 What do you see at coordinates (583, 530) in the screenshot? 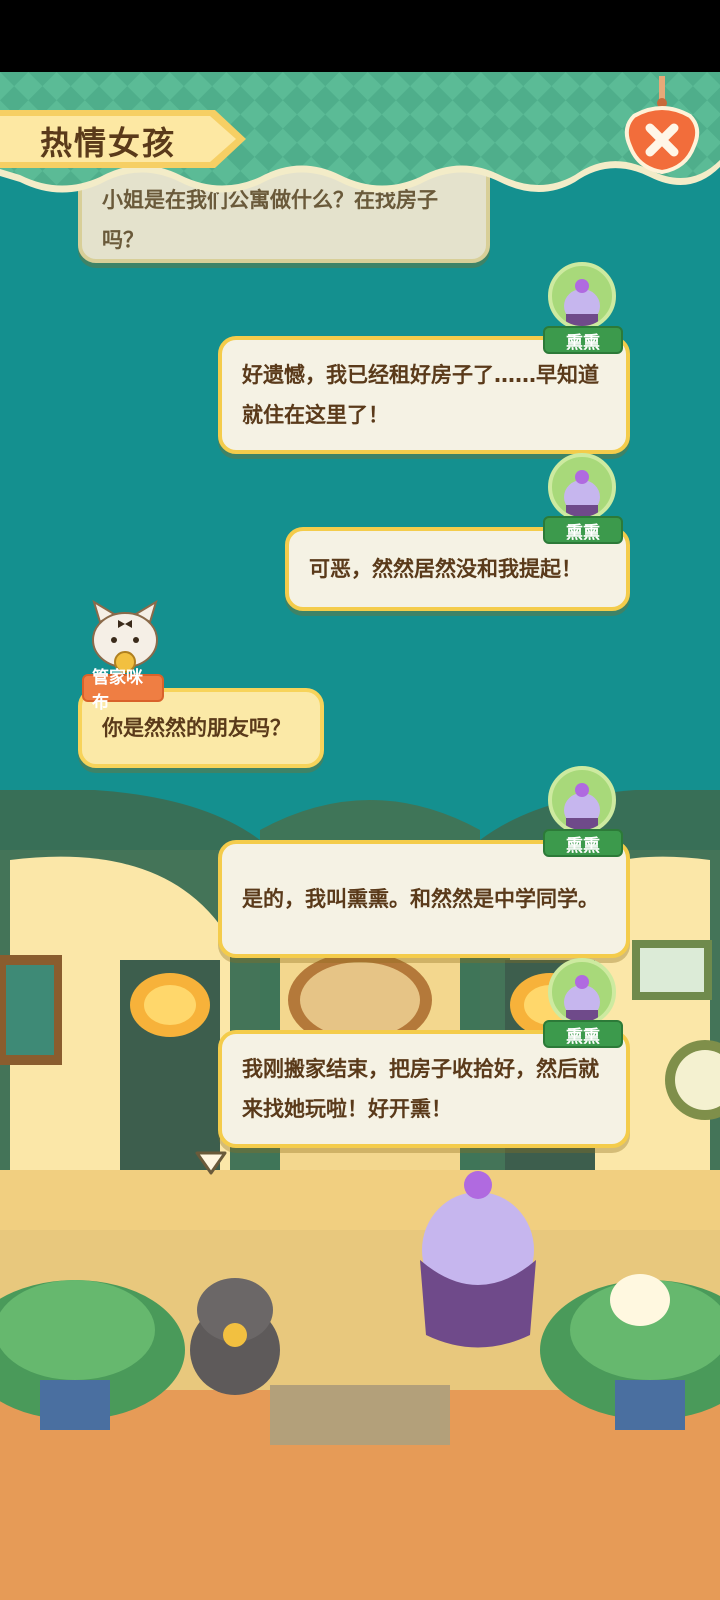
I see `speaker-tag-2: 熏熏` at bounding box center [583, 530].